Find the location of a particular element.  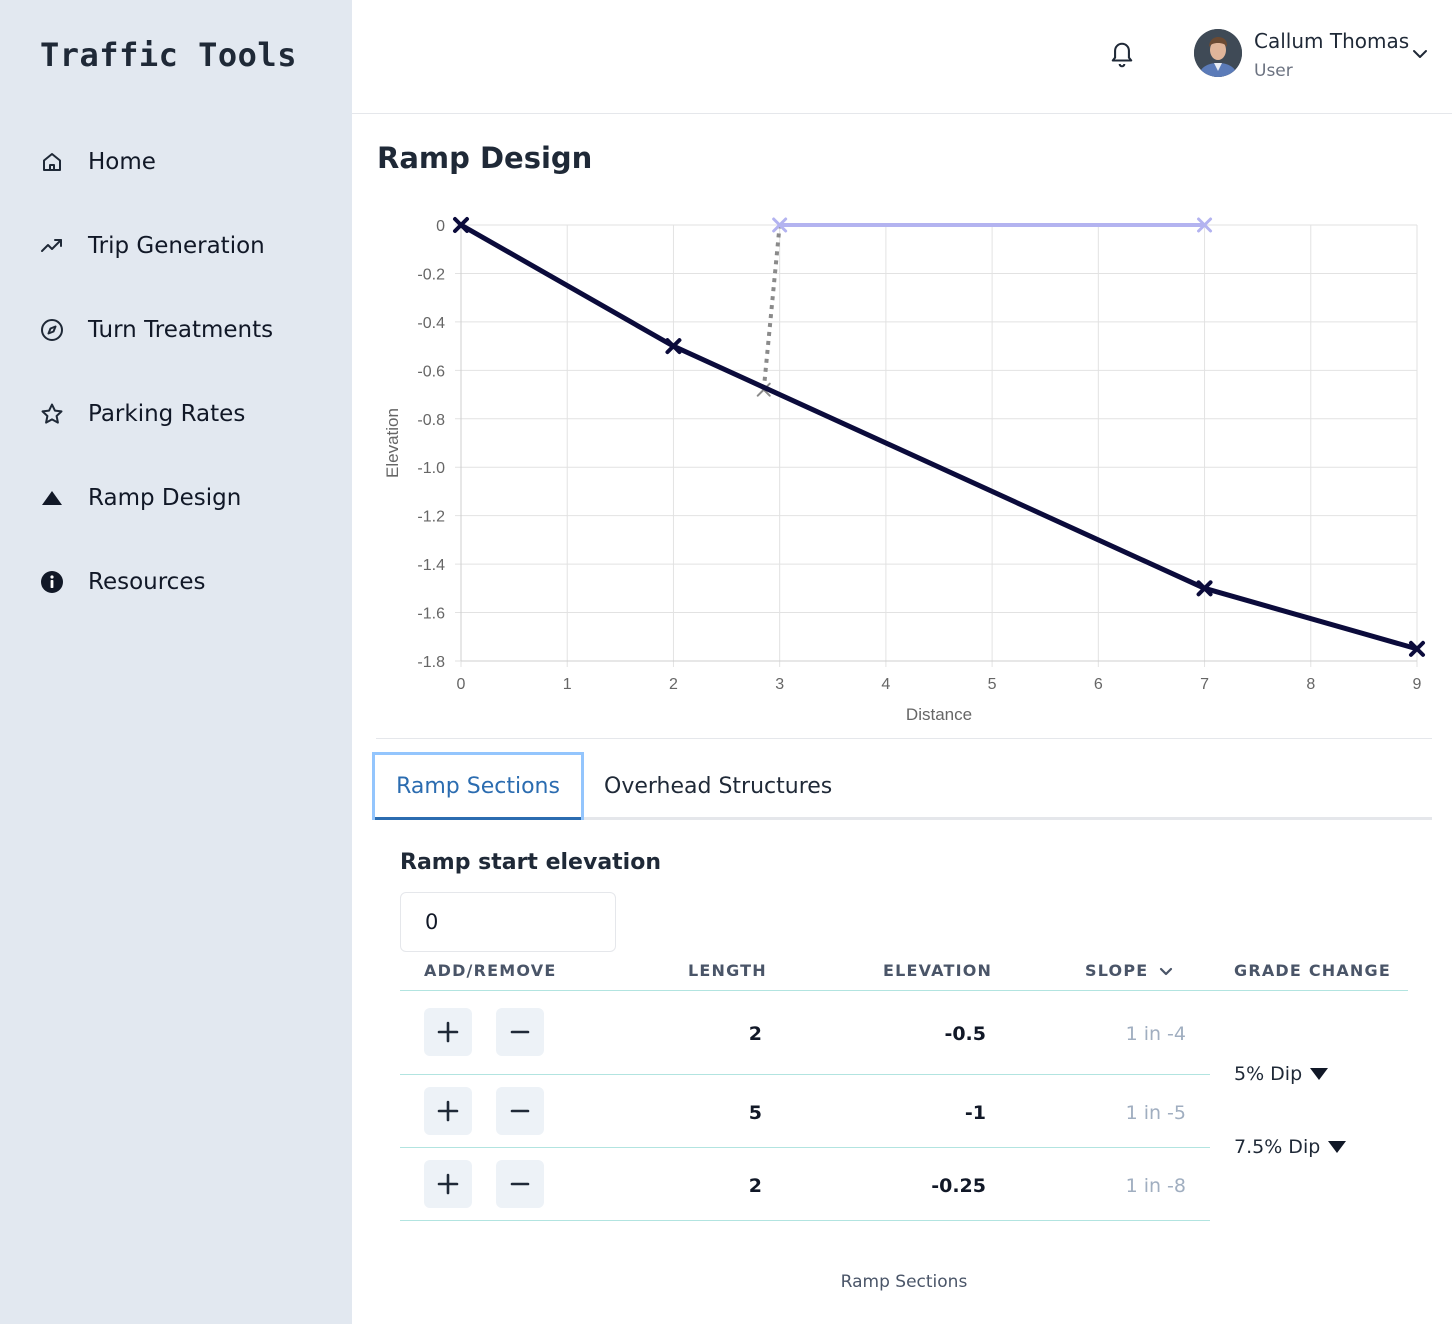

sidebar-item-home: Home is located at coordinates (176, 162).